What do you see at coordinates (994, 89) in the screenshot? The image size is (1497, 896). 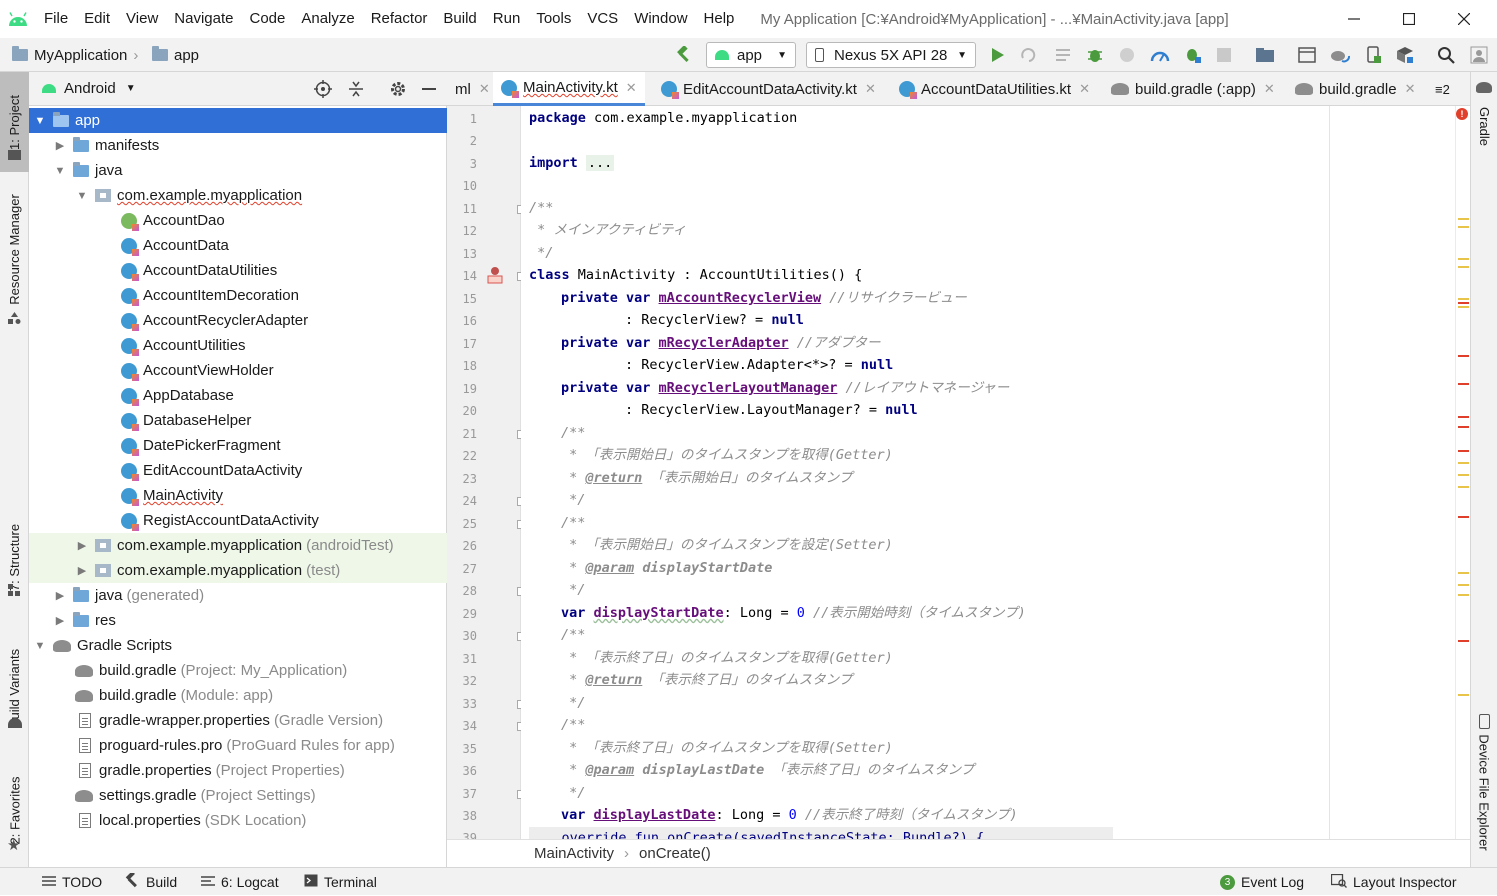 I see `editor-tab-accountdatautilities: AccountDataUtilities.kt ✕` at bounding box center [994, 89].